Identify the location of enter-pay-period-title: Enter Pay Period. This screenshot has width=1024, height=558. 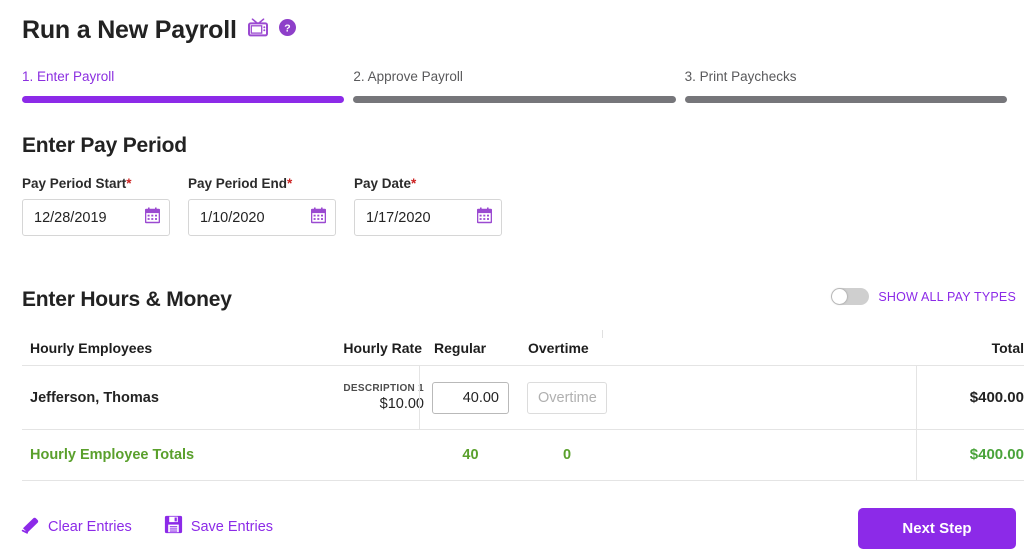
(104, 145).